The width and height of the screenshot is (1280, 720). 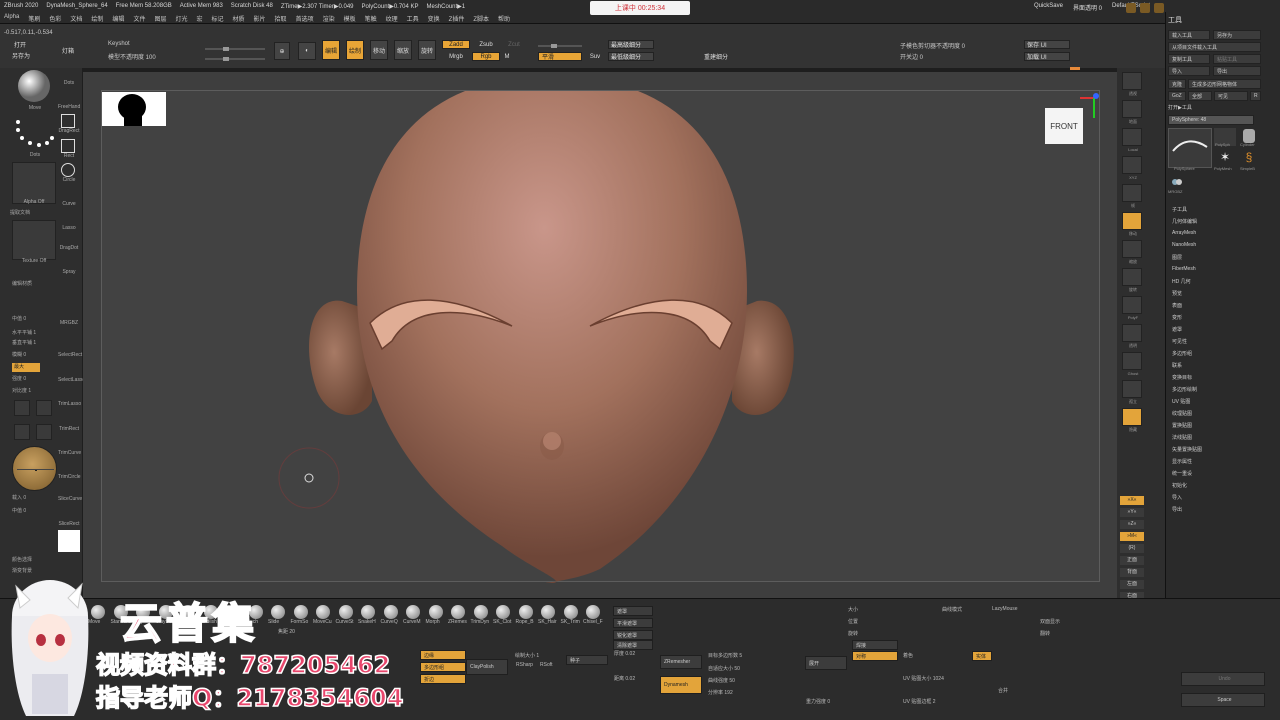 I want to click on rect-tool: Rect, so click(x=69, y=156).